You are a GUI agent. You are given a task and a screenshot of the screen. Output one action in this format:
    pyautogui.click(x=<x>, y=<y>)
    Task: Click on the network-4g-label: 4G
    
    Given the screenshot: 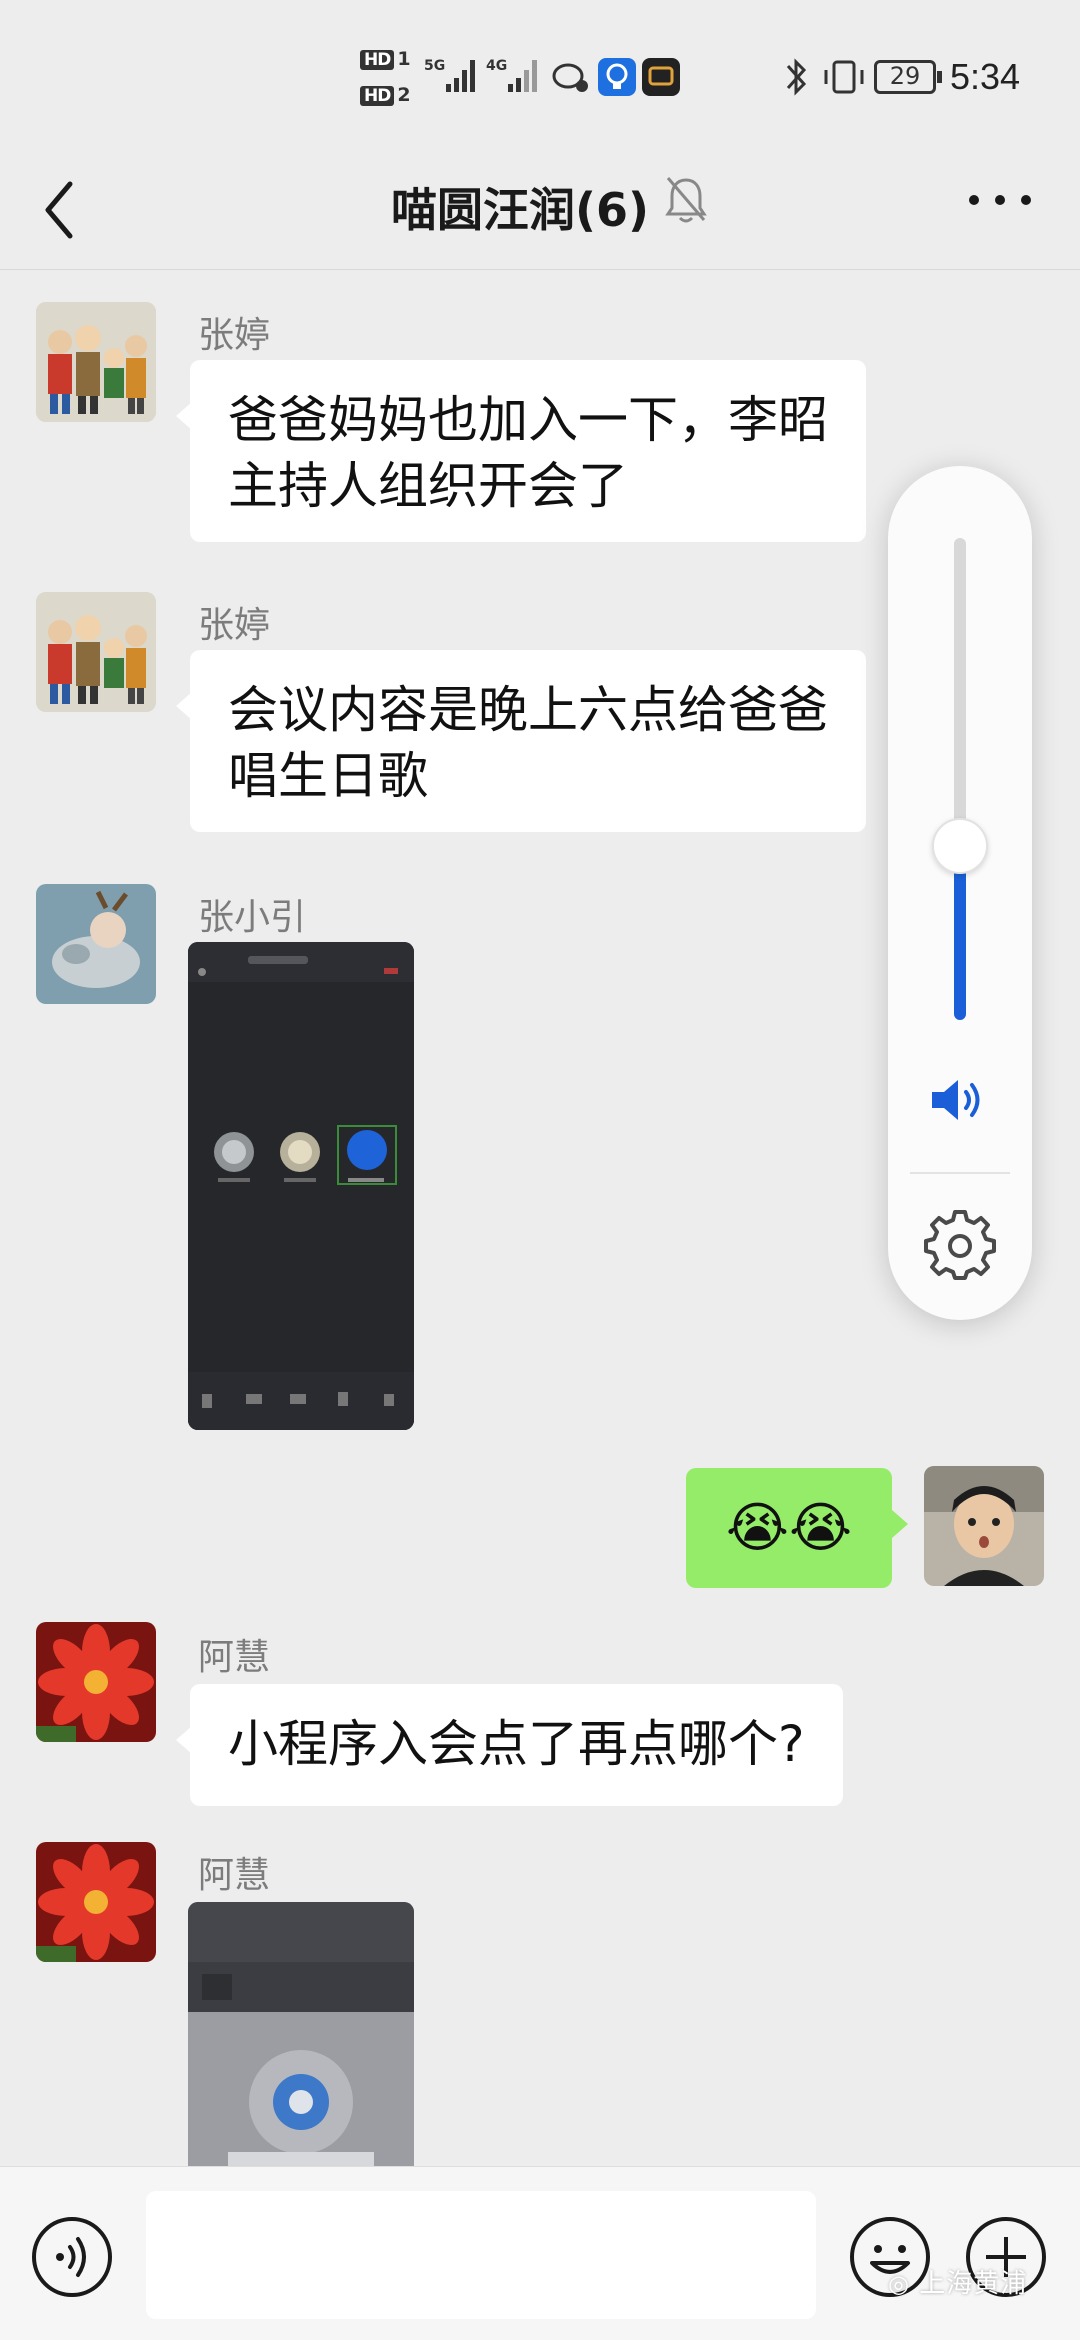 What is the action you would take?
    pyautogui.click(x=497, y=66)
    